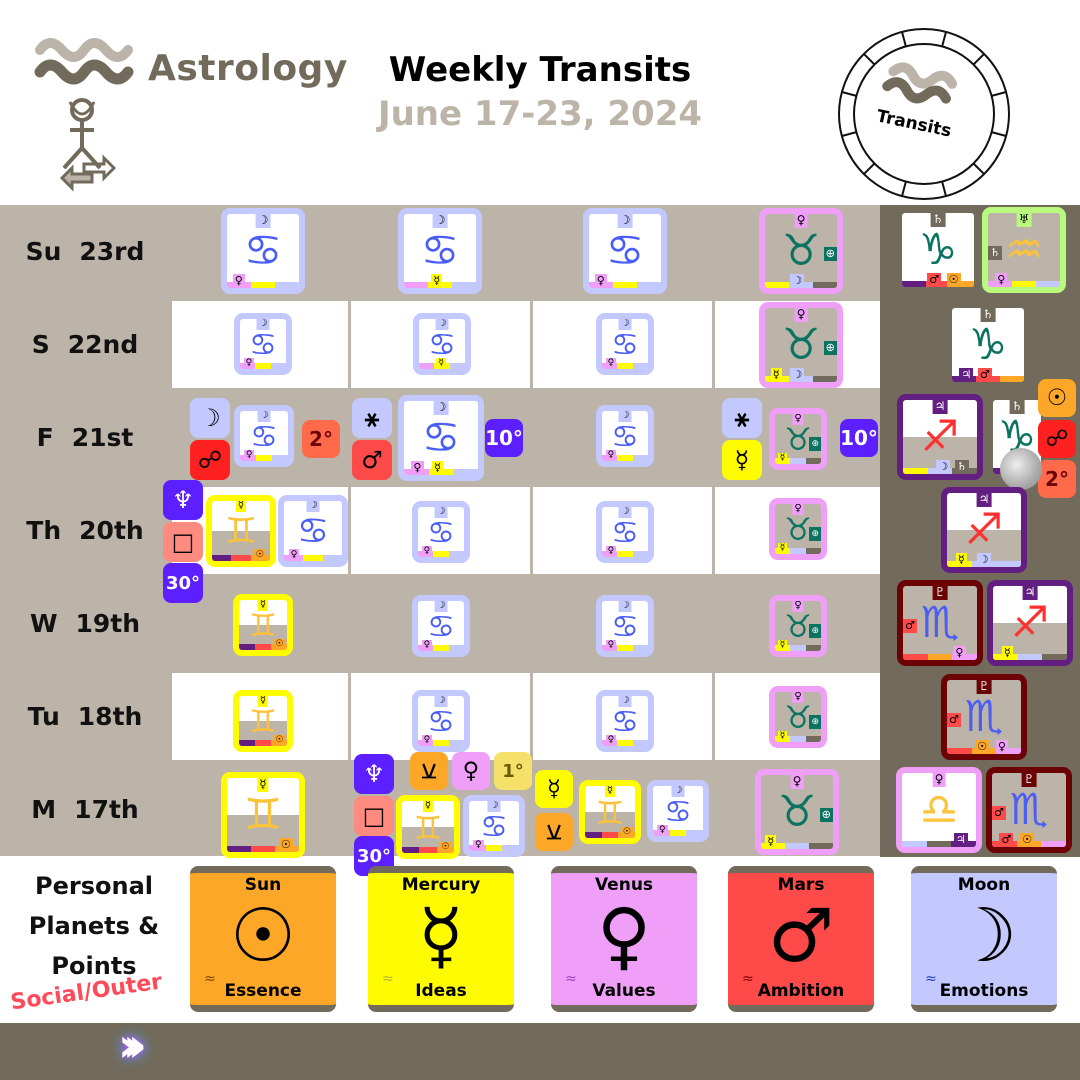 The height and width of the screenshot is (1080, 1080). Describe the element at coordinates (85, 251) in the screenshot. I see `day-label: Su 23rd` at that location.